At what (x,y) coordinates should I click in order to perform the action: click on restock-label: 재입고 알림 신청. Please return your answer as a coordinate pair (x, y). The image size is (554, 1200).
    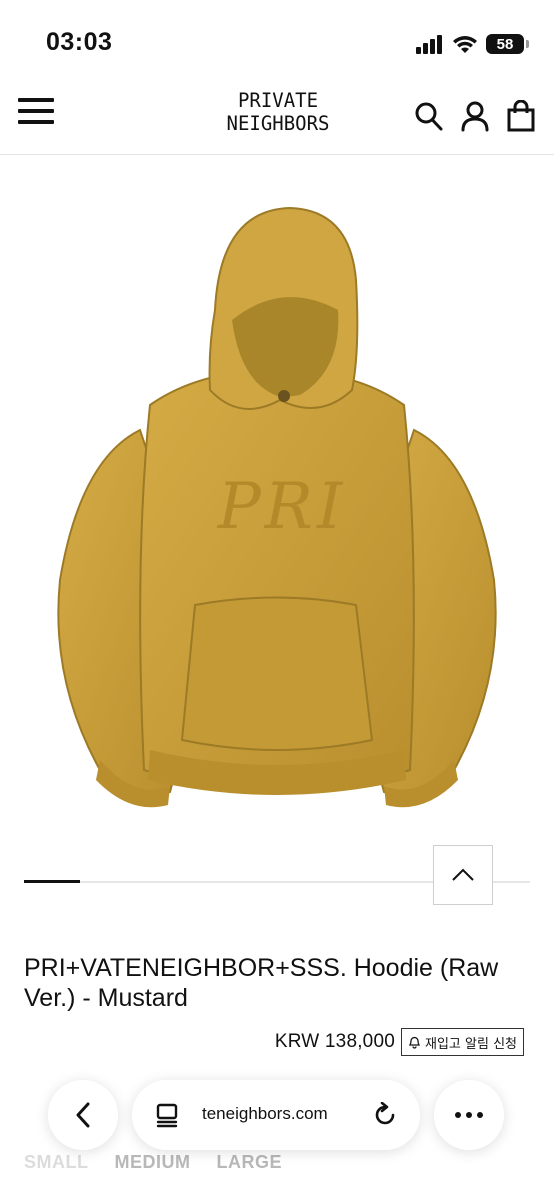
    Looking at the image, I should click on (471, 1044).